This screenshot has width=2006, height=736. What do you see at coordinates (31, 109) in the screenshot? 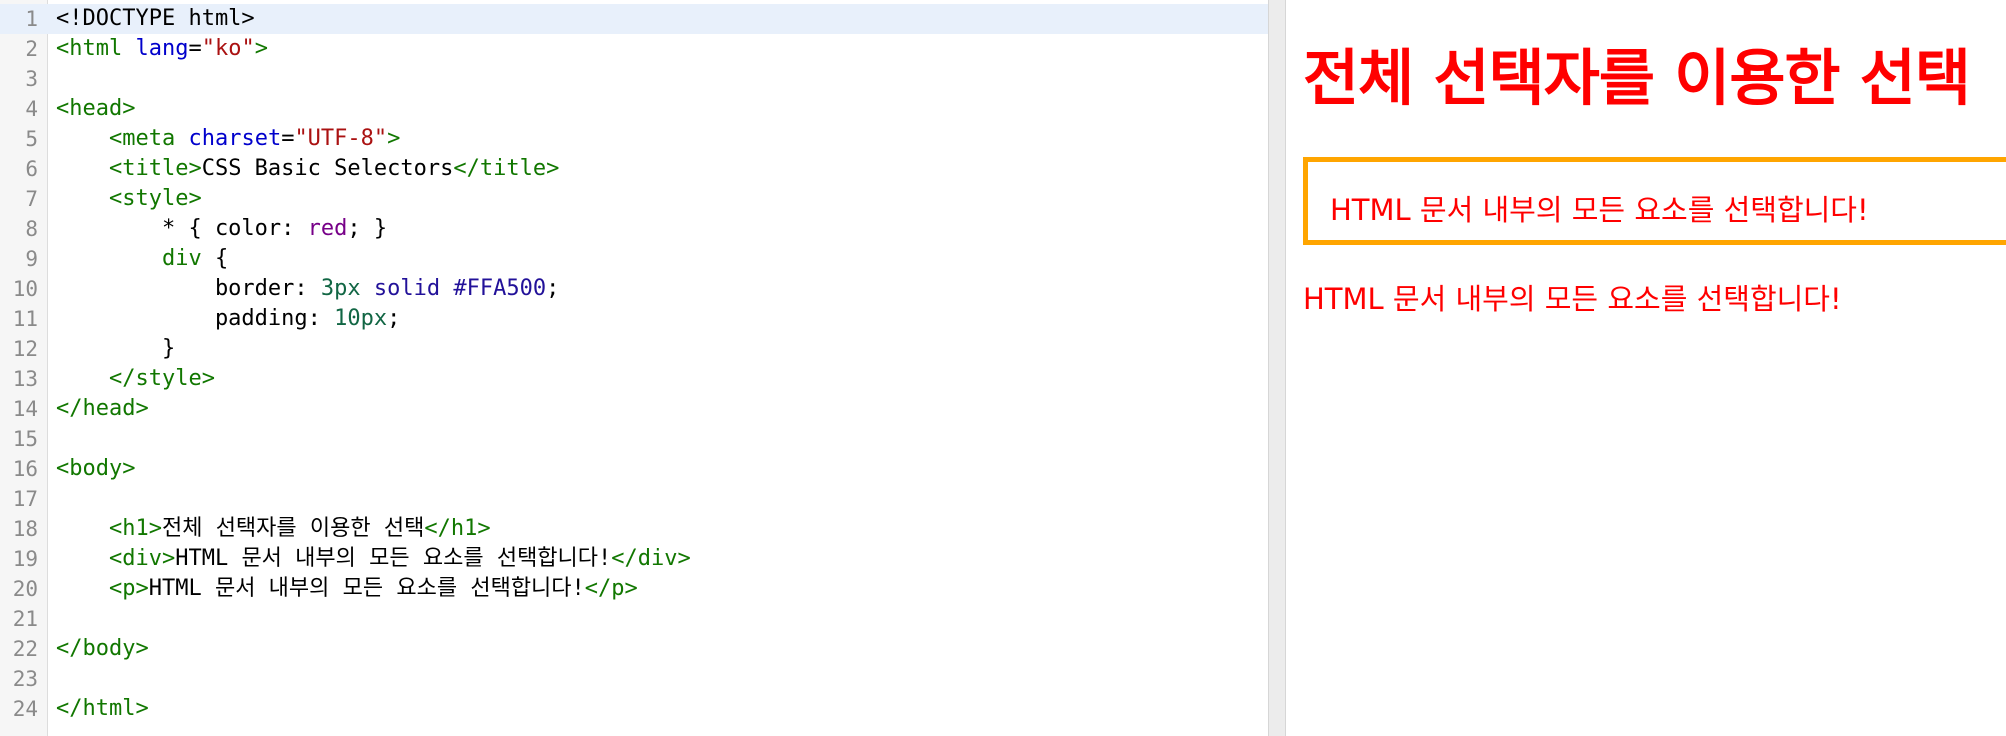
I see `line-number: 4` at bounding box center [31, 109].